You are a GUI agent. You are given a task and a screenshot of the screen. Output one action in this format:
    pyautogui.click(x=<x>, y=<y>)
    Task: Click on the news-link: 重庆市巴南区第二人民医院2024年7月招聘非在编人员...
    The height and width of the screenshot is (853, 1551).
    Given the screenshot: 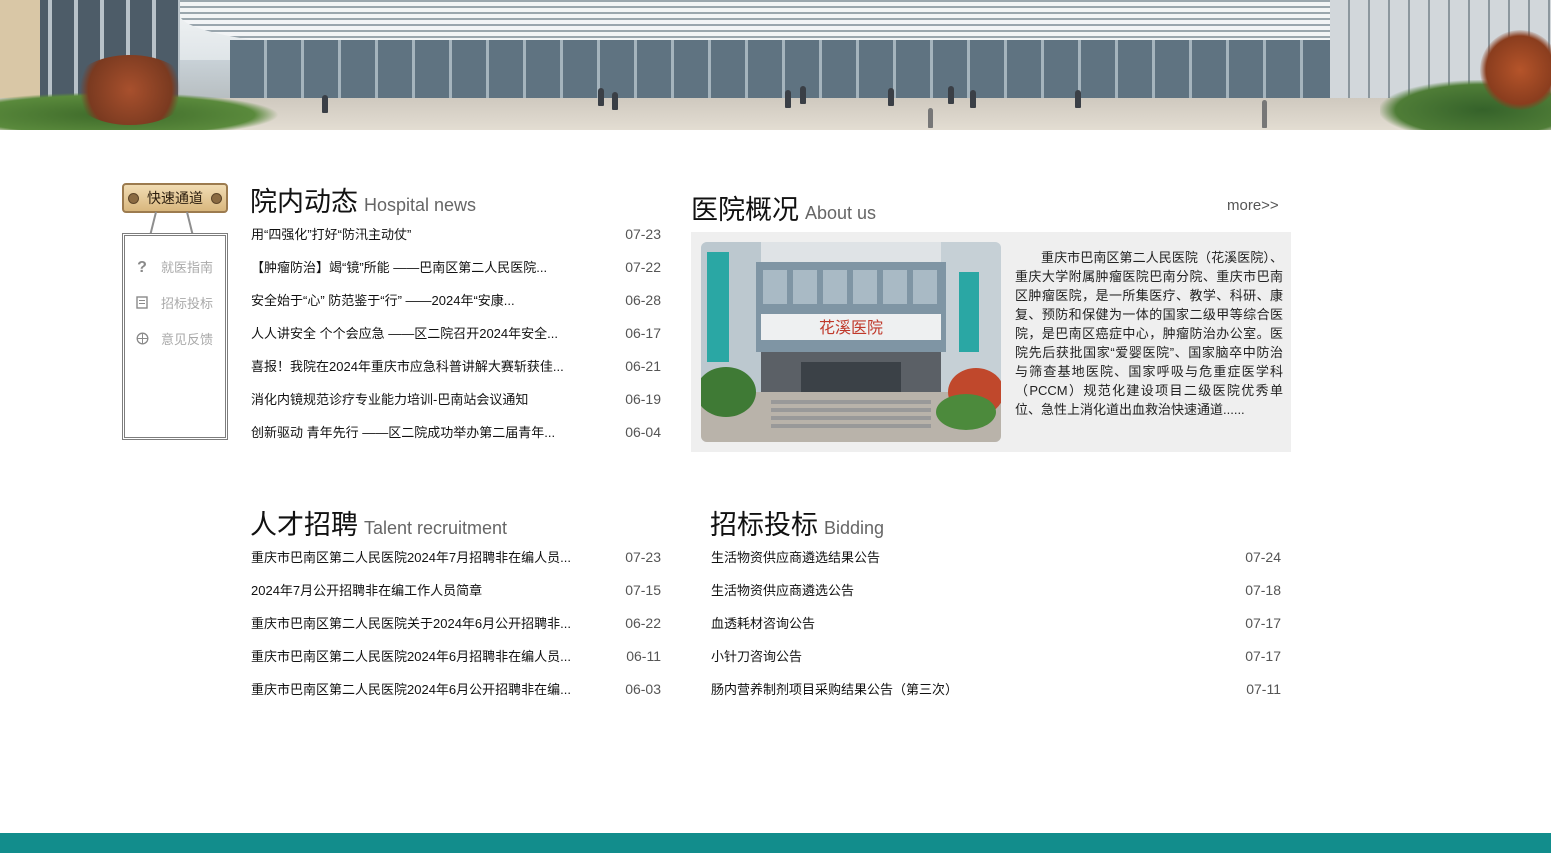 What is the action you would take?
    pyautogui.click(x=426, y=558)
    